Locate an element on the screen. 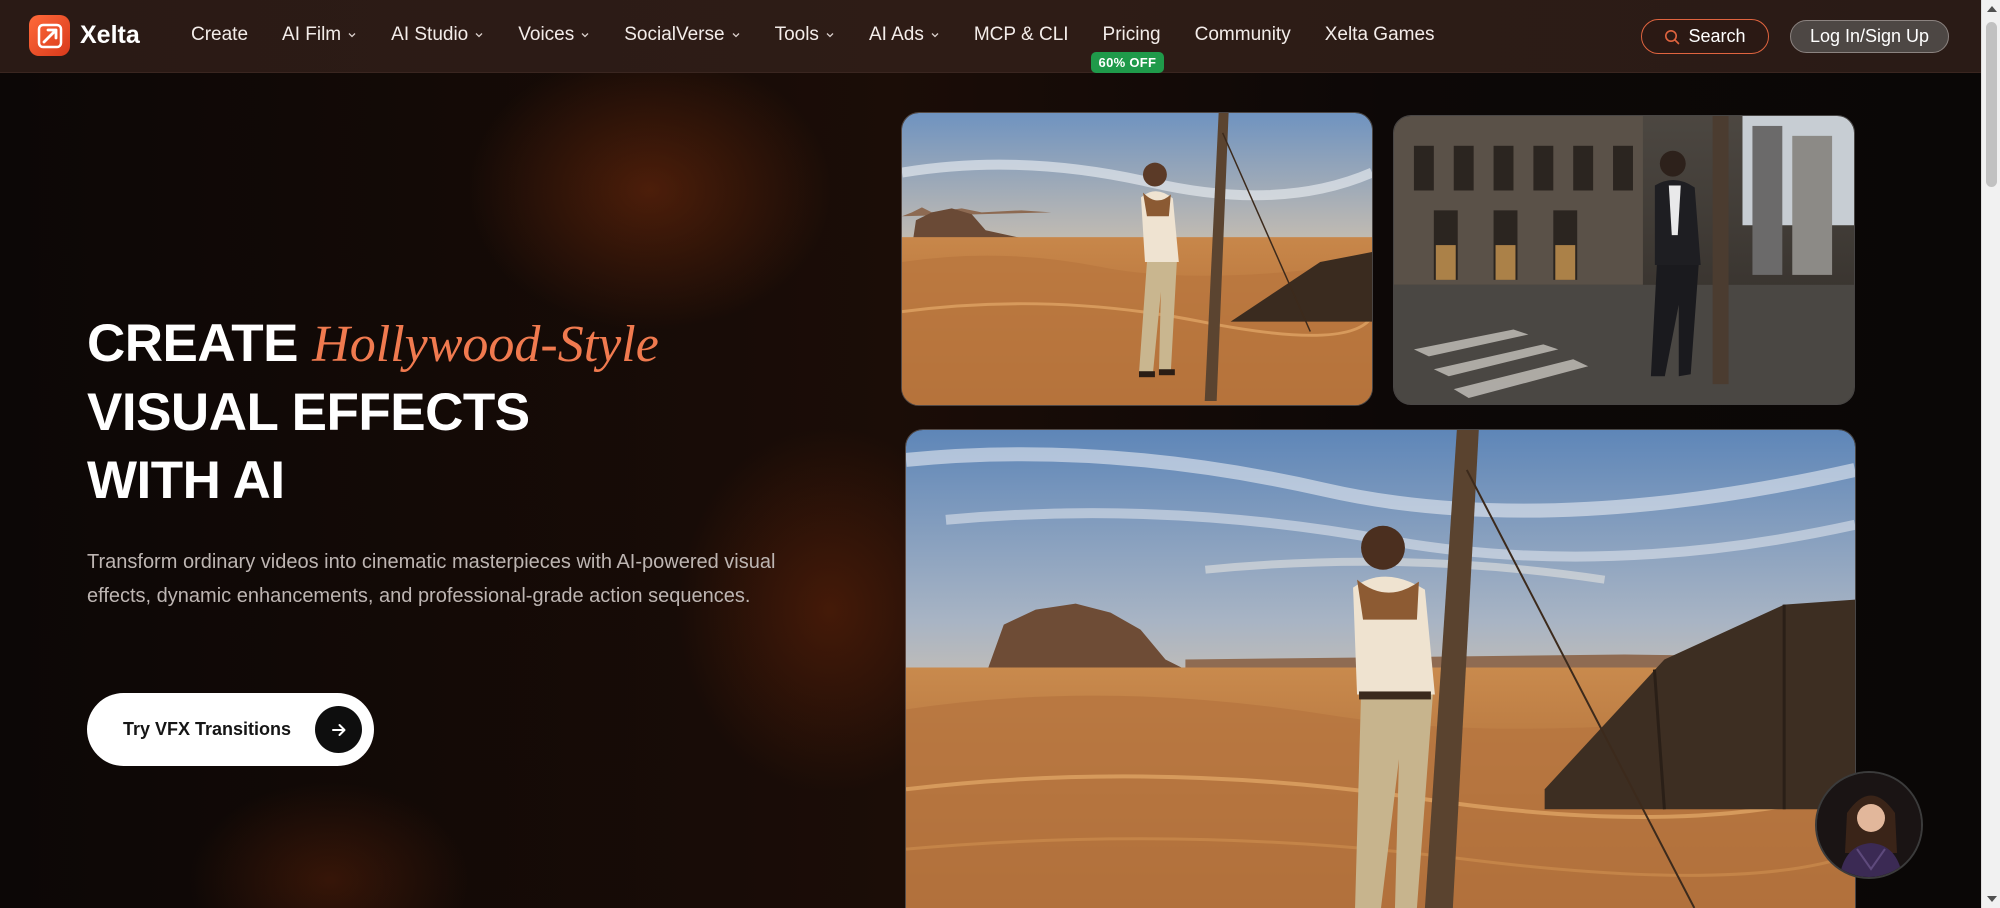 The height and width of the screenshot is (908, 2000). nav-item-voices: Voices is located at coordinates (554, 35).